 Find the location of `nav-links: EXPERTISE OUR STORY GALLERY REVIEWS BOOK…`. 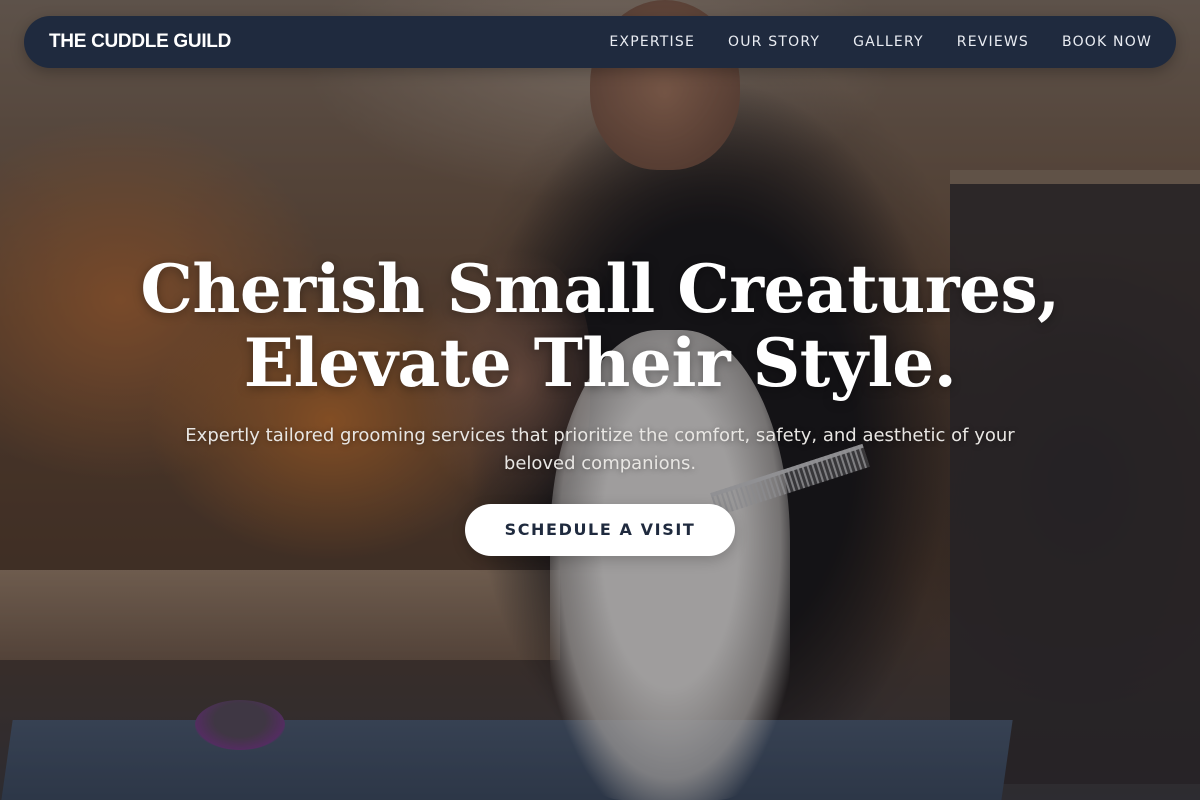

nav-links: EXPERTISE OUR STORY GALLERY REVIEWS BOOK… is located at coordinates (880, 42).